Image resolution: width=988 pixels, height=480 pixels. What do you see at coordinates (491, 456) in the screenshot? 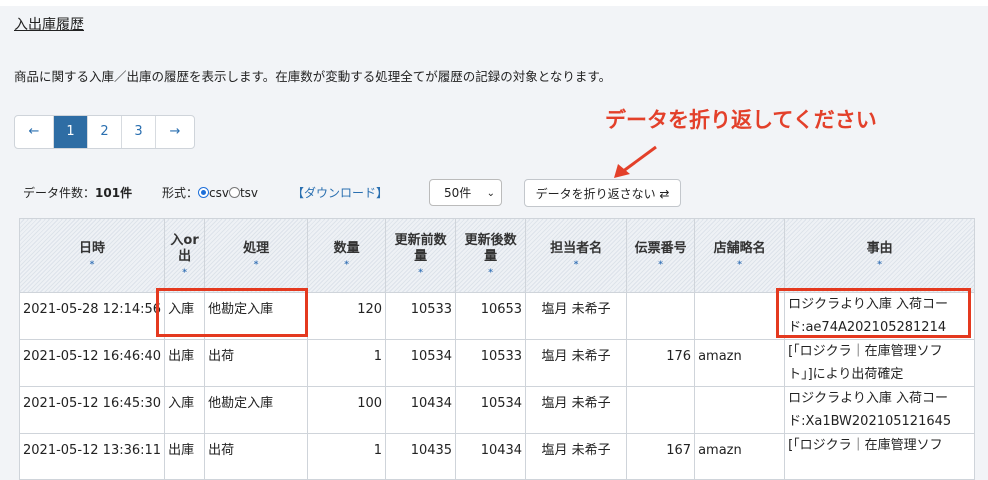
I see `cell-after: 10434` at bounding box center [491, 456].